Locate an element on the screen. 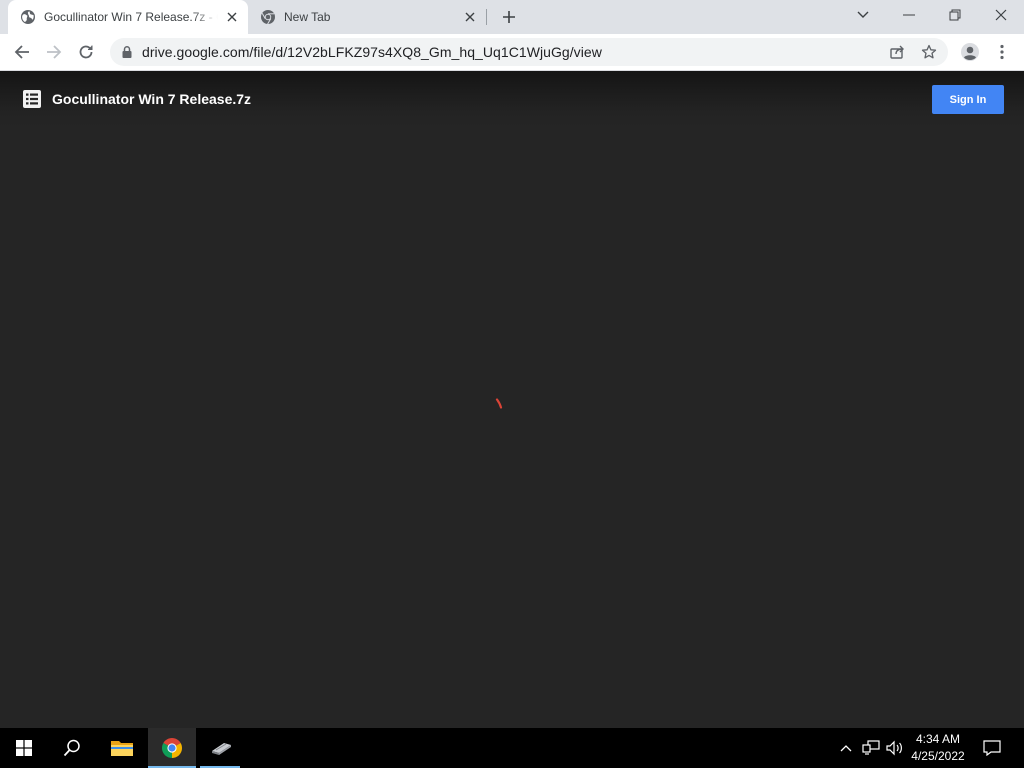  arrow-left-icon is located at coordinates (21, 52).